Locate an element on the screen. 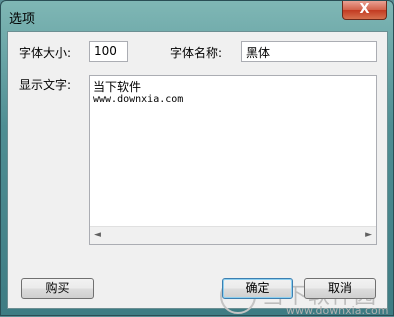 The width and height of the screenshot is (394, 317). watermark-url: www.downxia.com is located at coordinates (337, 310).